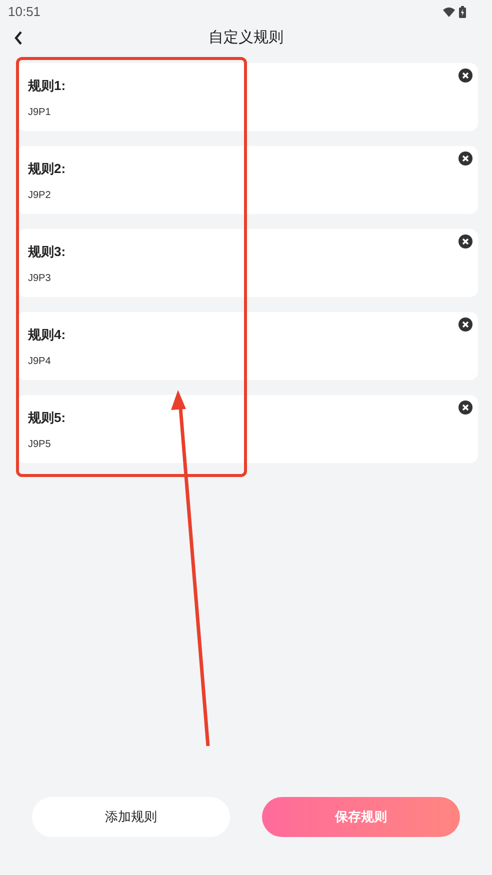 The image size is (492, 875). Describe the element at coordinates (246, 38) in the screenshot. I see `page-title: 自定义规则` at that location.